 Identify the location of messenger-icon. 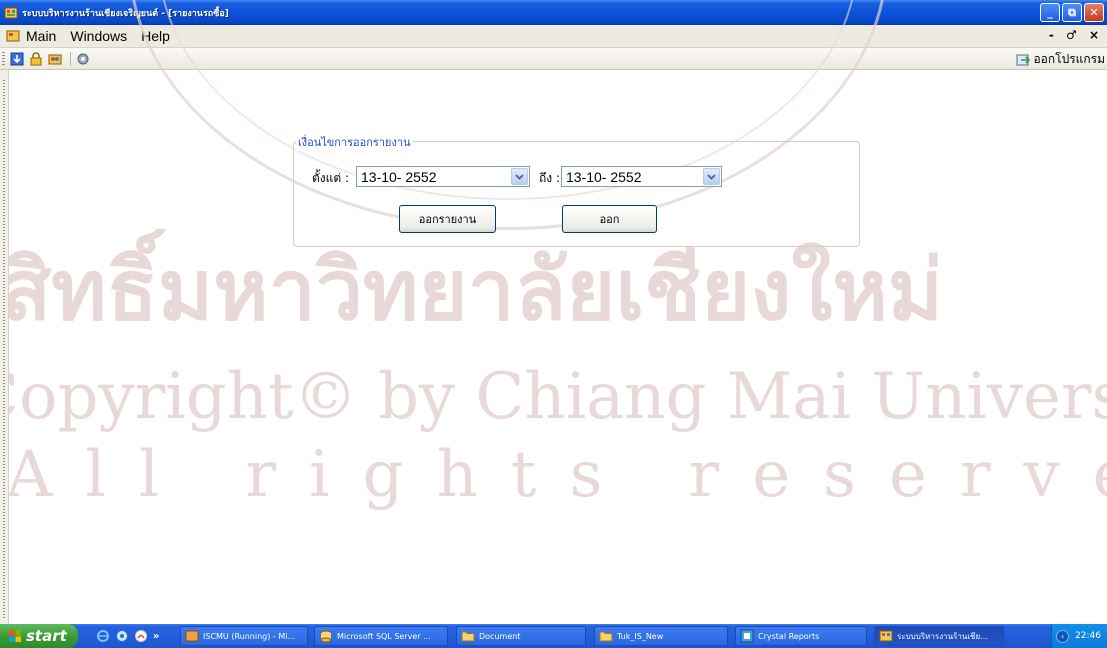
(141, 636).